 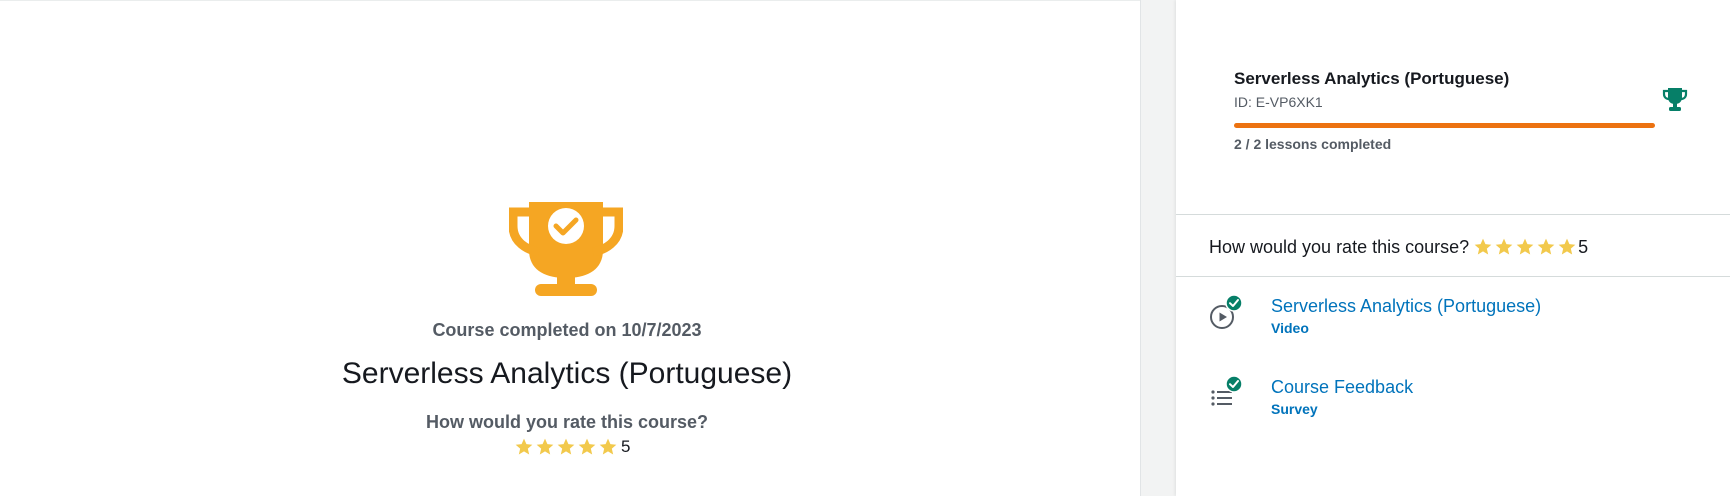 What do you see at coordinates (1444, 125) in the screenshot?
I see `progress-bar` at bounding box center [1444, 125].